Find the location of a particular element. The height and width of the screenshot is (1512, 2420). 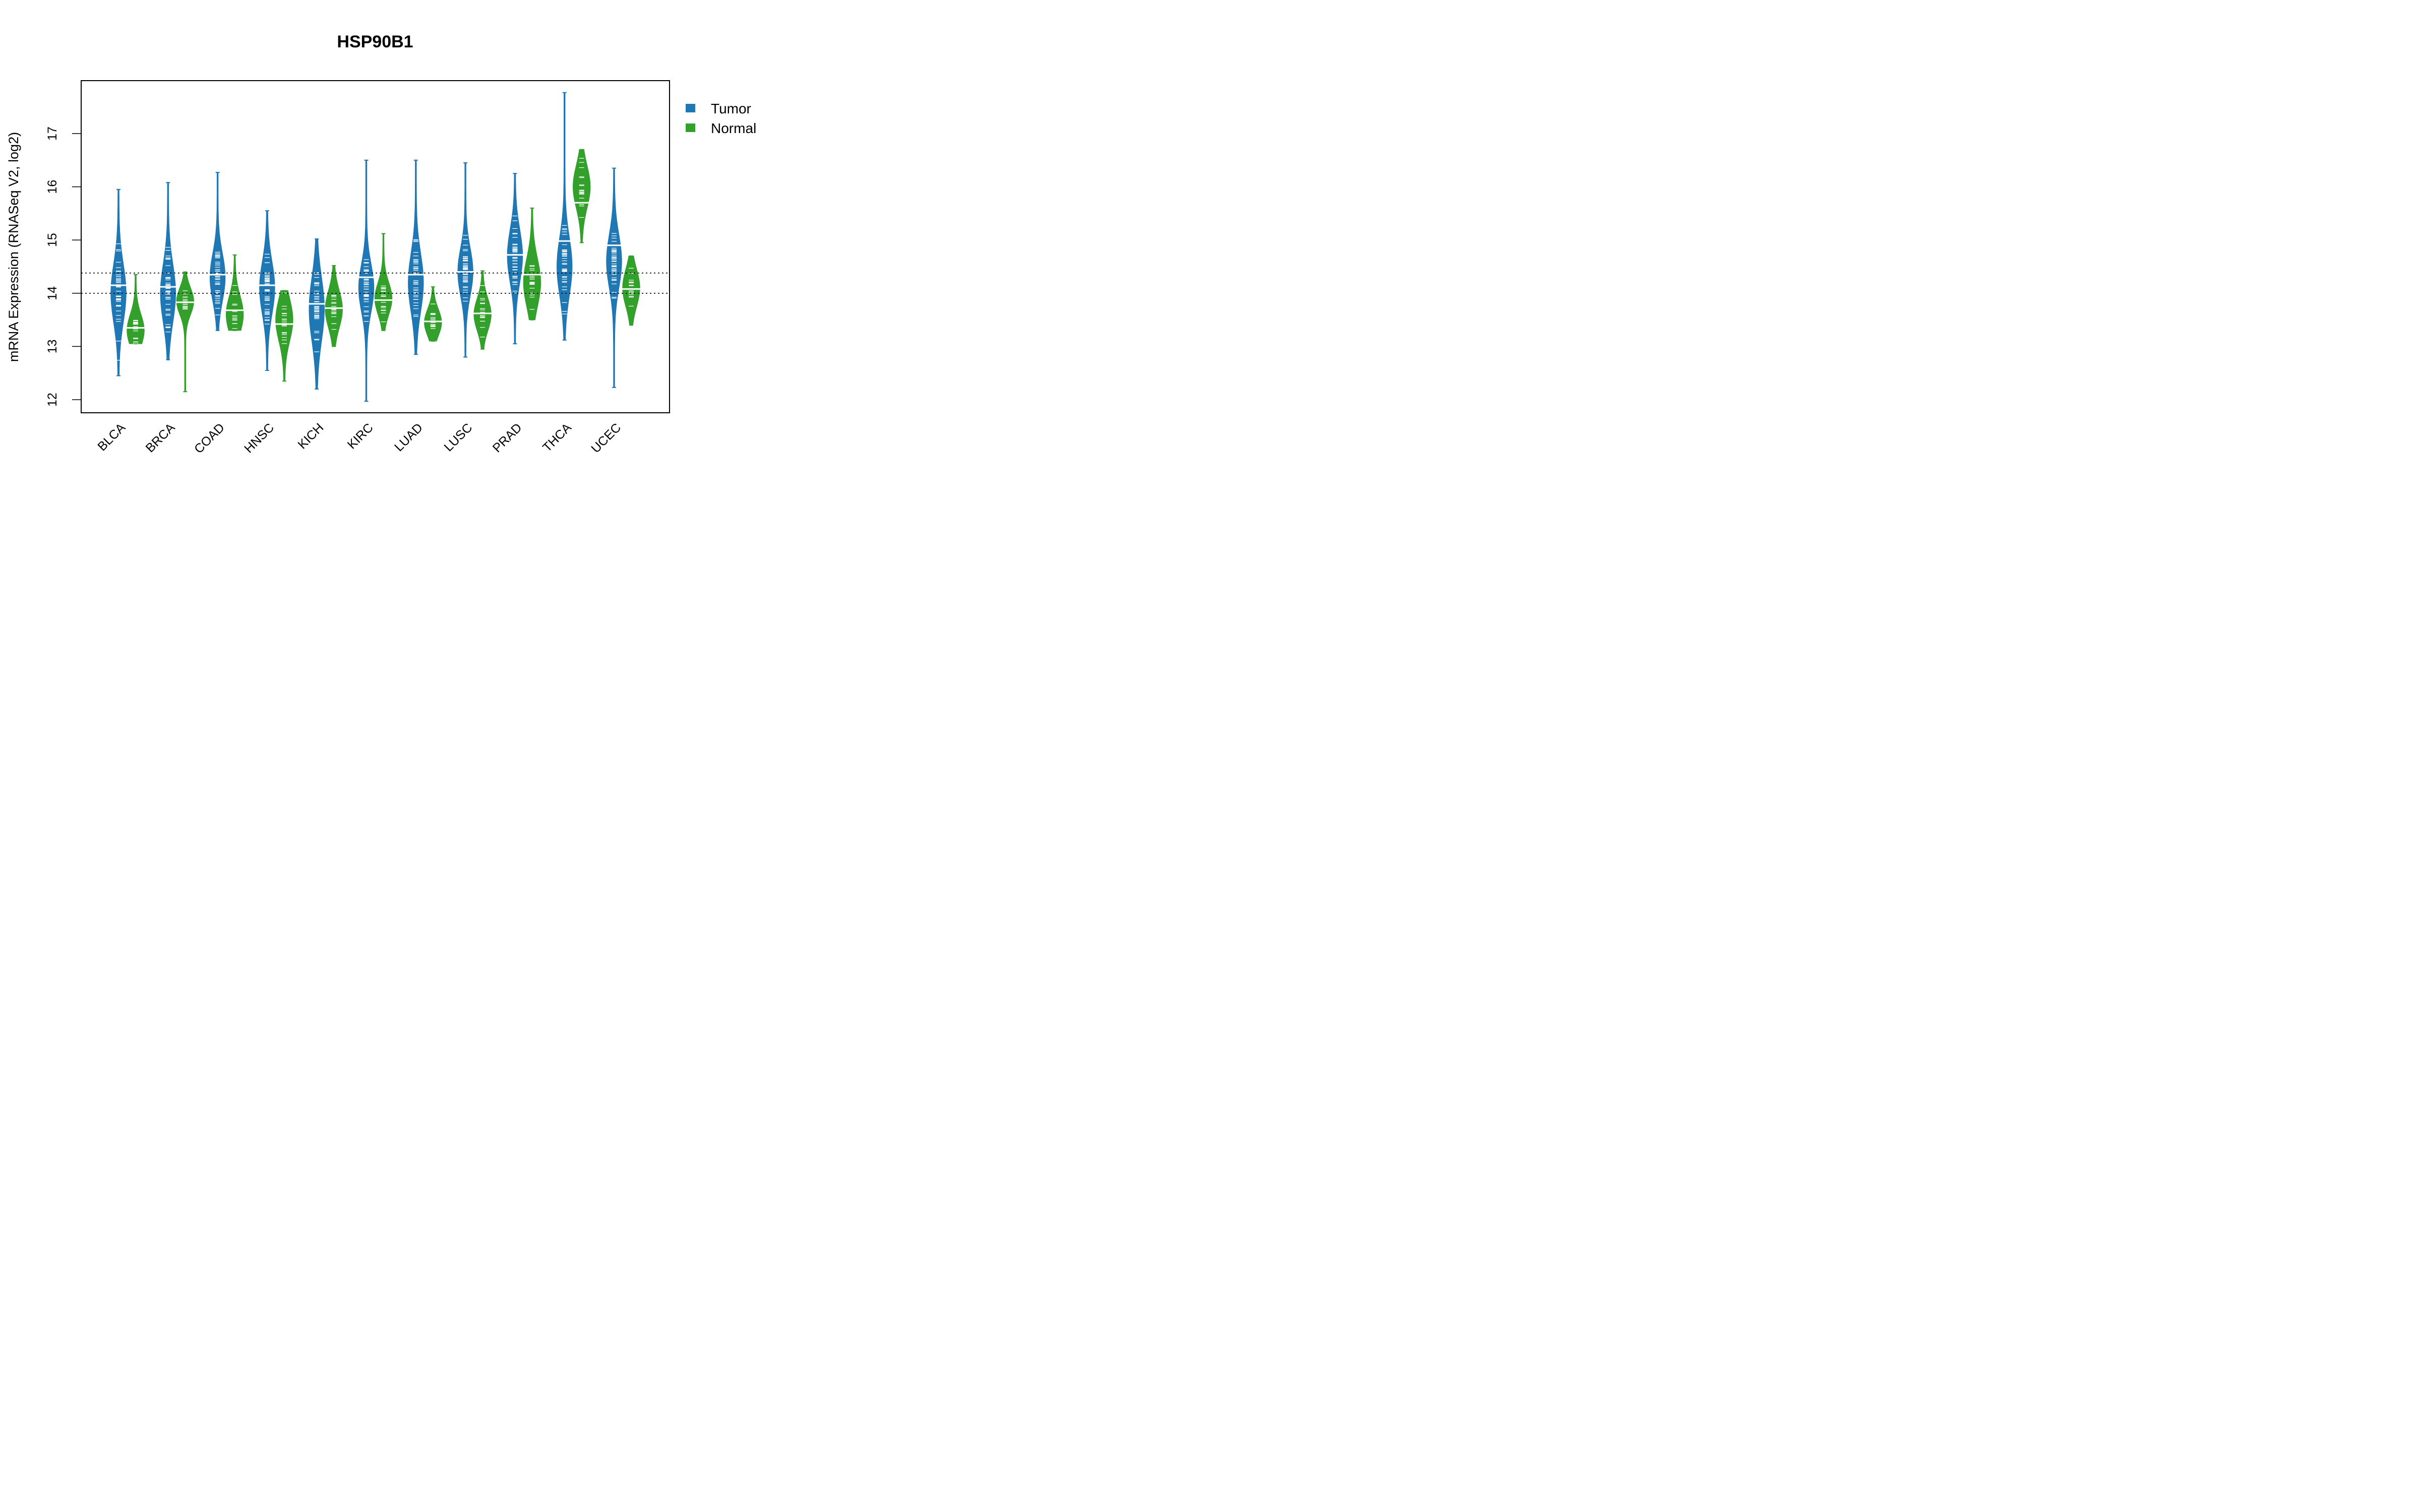

bean-tumor-brca is located at coordinates (168, 271).